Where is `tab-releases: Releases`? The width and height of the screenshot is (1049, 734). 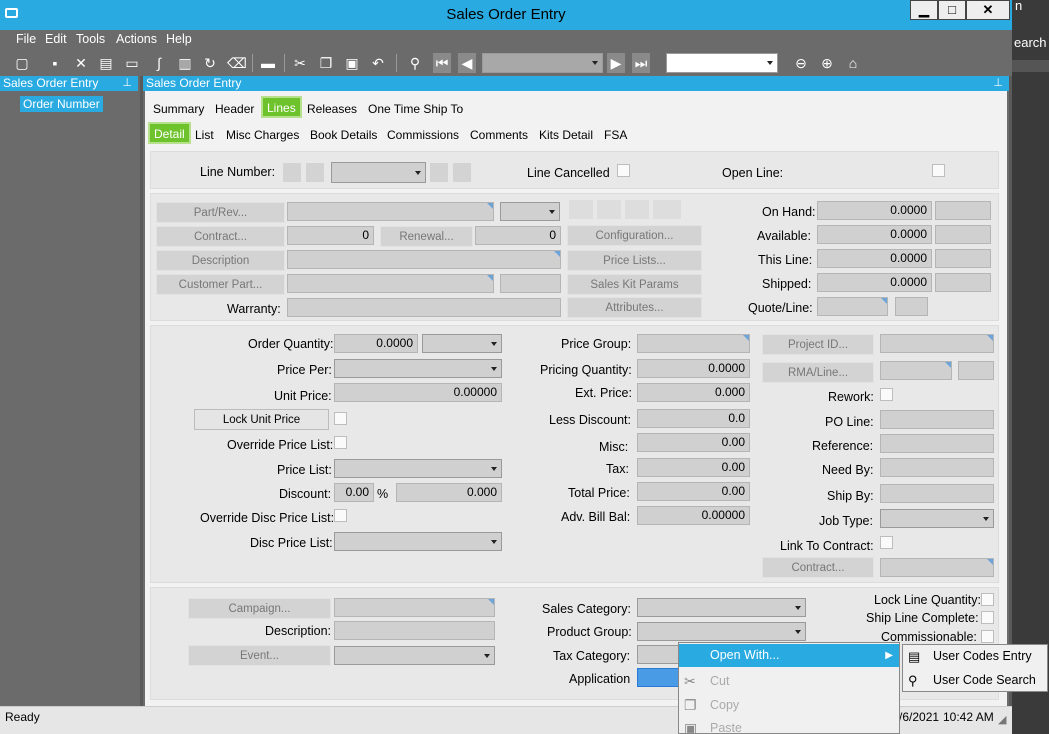
tab-releases: Releases is located at coordinates (332, 109).